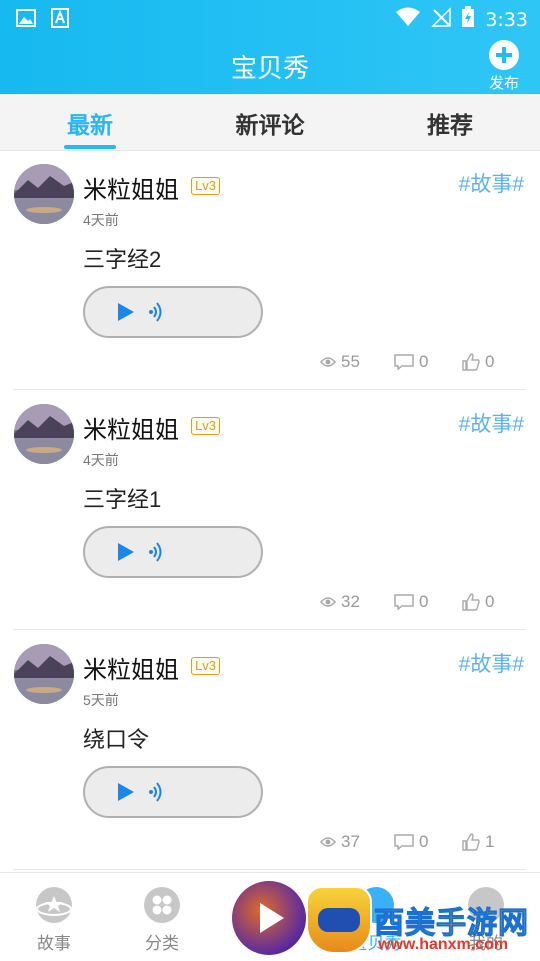 Image resolution: width=540 pixels, height=961 pixels. Describe the element at coordinates (340, 842) in the screenshot. I see `views-stat: 37` at that location.